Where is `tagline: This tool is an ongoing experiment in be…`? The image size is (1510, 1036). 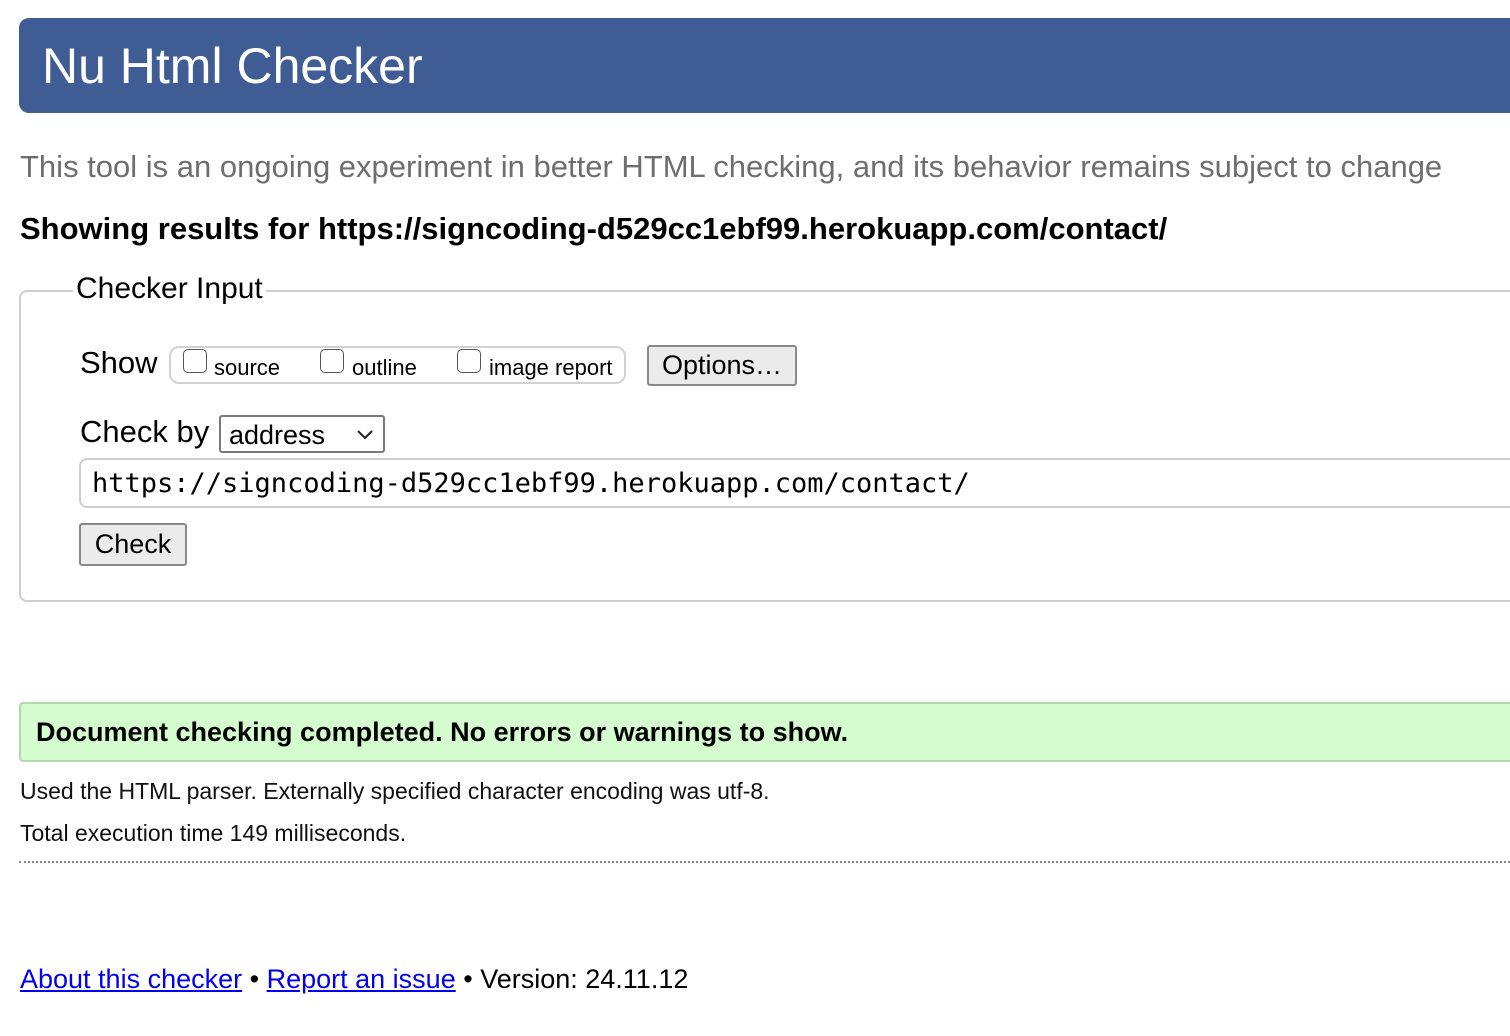
tagline: This tool is an ongoing experiment in be… is located at coordinates (731, 166).